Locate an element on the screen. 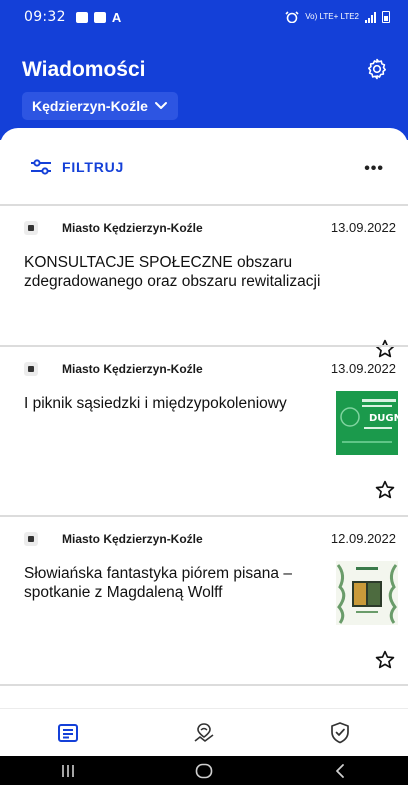 This screenshot has height=785, width=408. gallery-notification-icon is located at coordinates (81, 17).